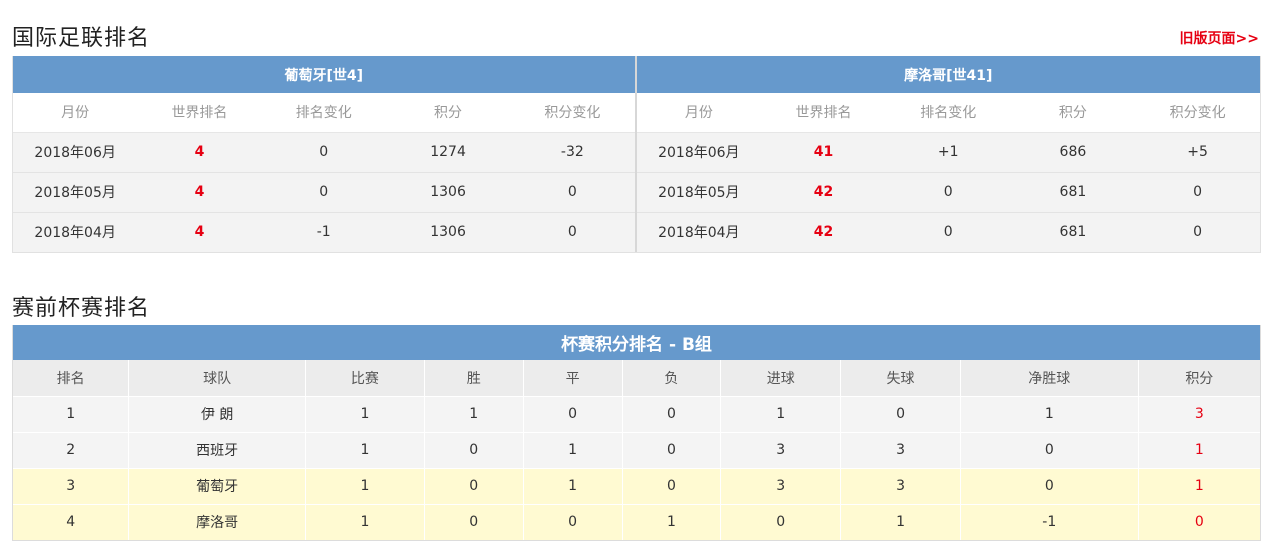 The width and height of the screenshot is (1272, 555). What do you see at coordinates (636, 485) in the screenshot?
I see `table-row-highlighted: 3 葡萄牙 1 0 1 0 3 3 0 1` at bounding box center [636, 485].